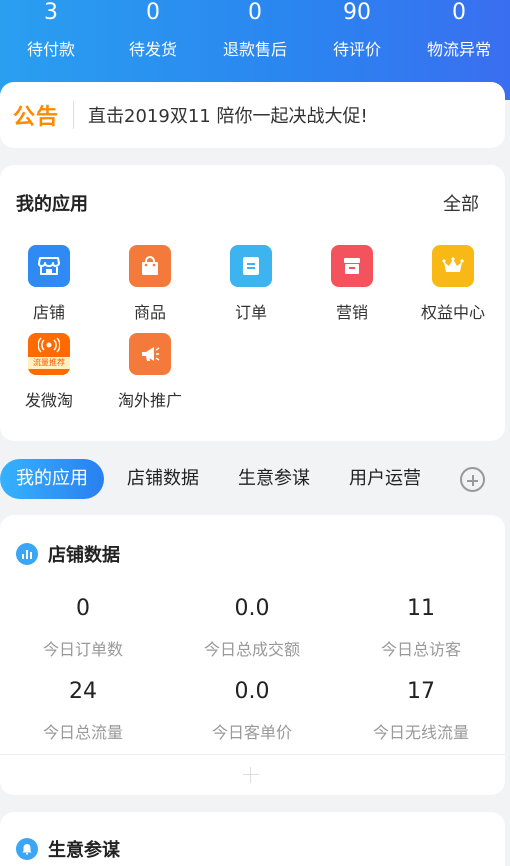 This screenshot has width=510, height=866. Describe the element at coordinates (421, 628) in the screenshot. I see `metric-today-visitors: 11 今日总访客` at that location.